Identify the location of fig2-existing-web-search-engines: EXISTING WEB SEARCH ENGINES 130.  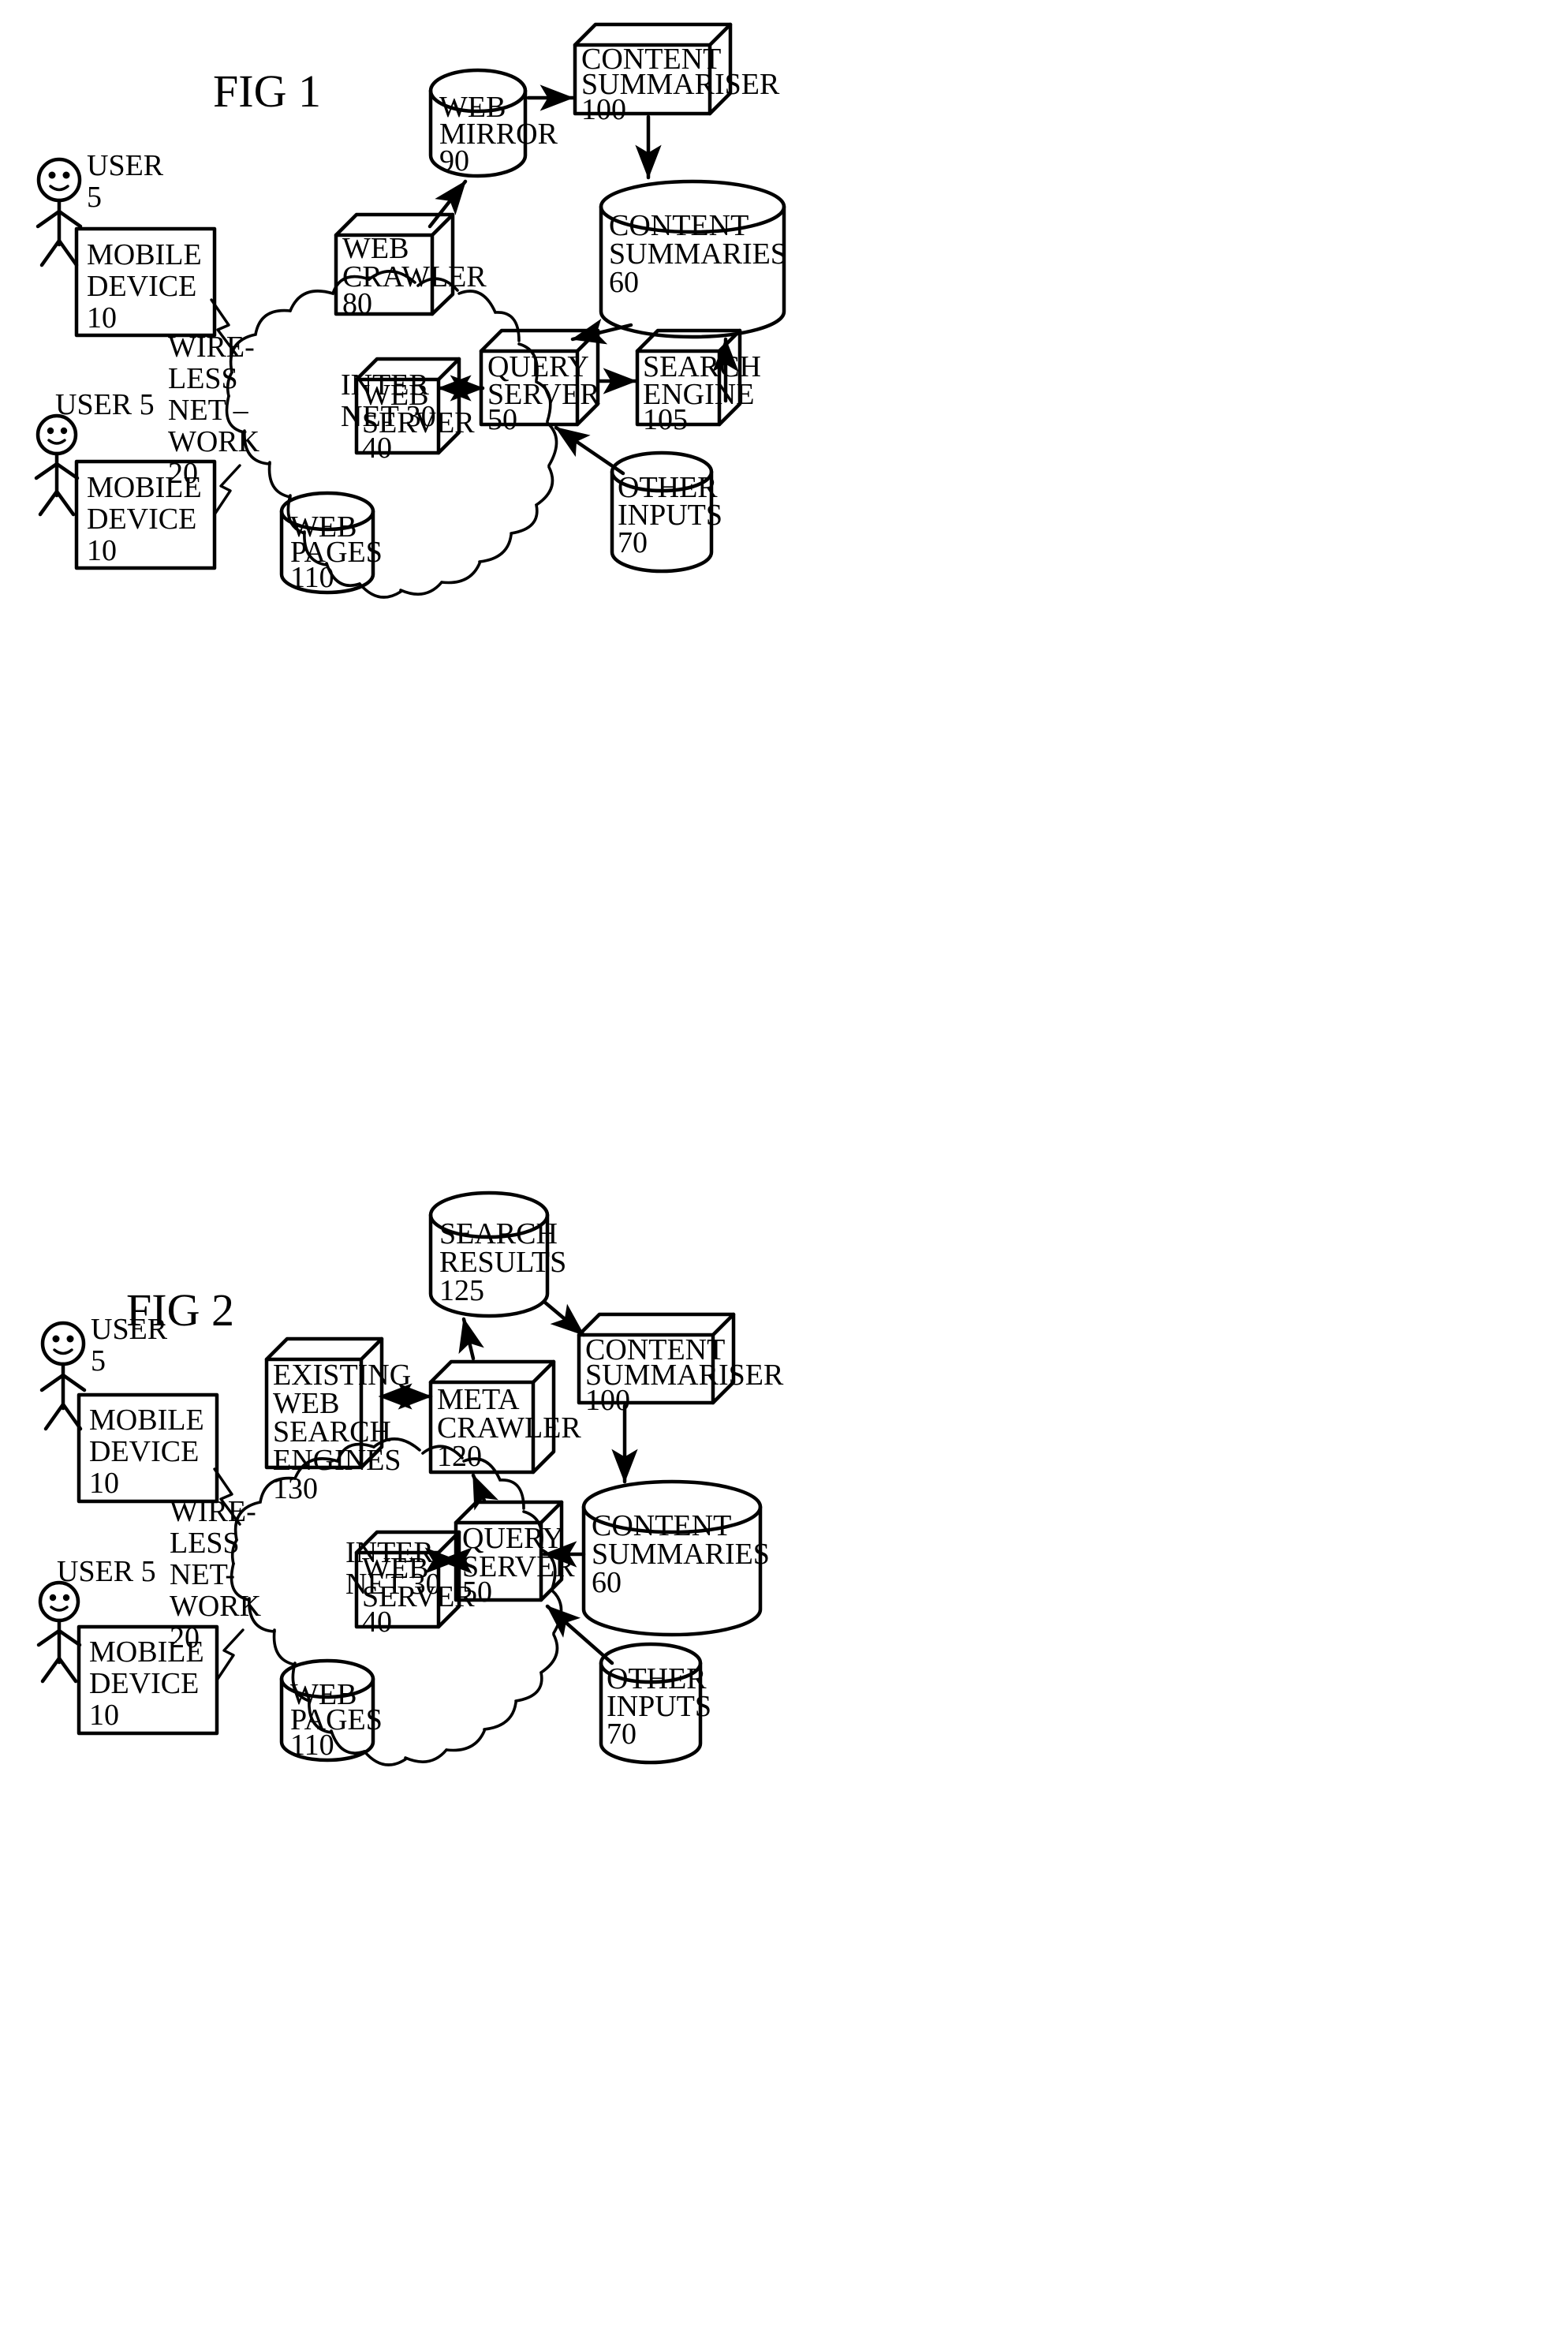
(337, 1420).